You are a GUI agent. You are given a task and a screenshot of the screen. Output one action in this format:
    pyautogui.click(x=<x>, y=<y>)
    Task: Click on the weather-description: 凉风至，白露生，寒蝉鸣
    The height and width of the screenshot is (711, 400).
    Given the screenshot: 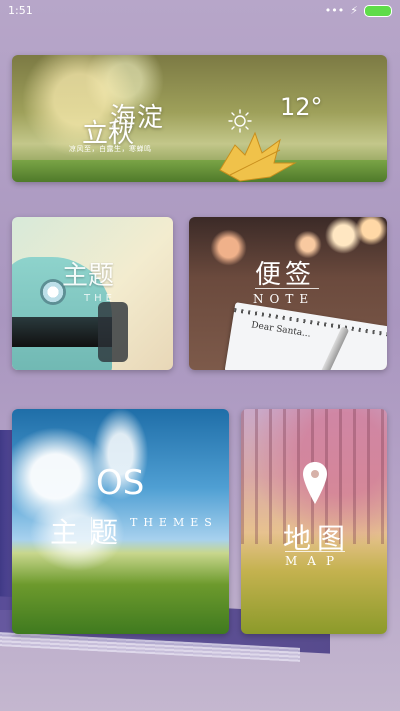 What is the action you would take?
    pyautogui.click(x=110, y=149)
    